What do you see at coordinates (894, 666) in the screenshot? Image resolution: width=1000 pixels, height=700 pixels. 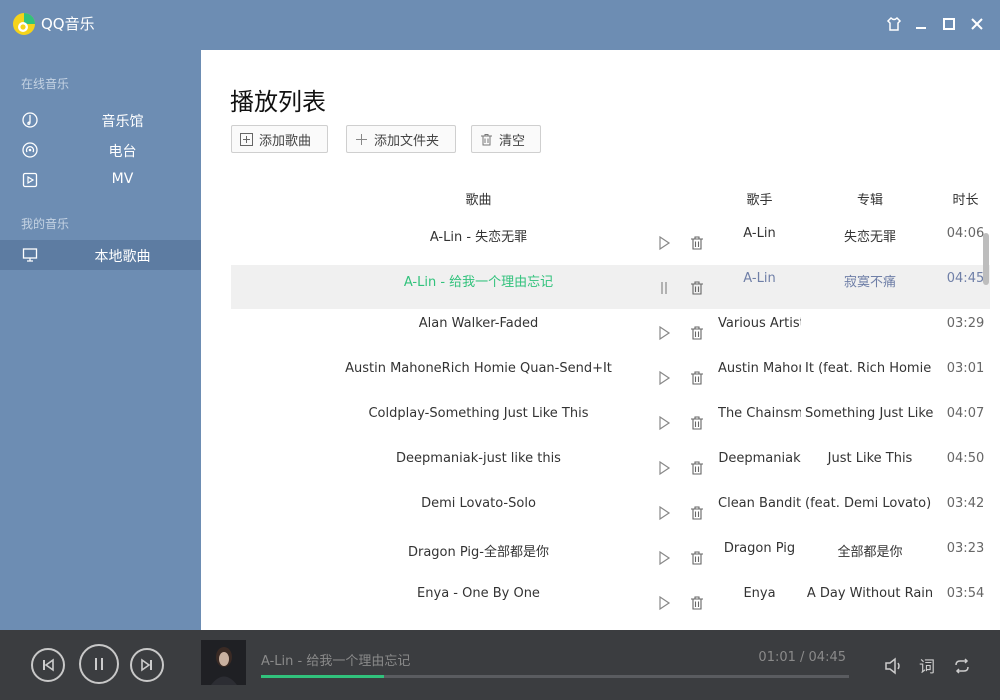 I see `volume-icon` at bounding box center [894, 666].